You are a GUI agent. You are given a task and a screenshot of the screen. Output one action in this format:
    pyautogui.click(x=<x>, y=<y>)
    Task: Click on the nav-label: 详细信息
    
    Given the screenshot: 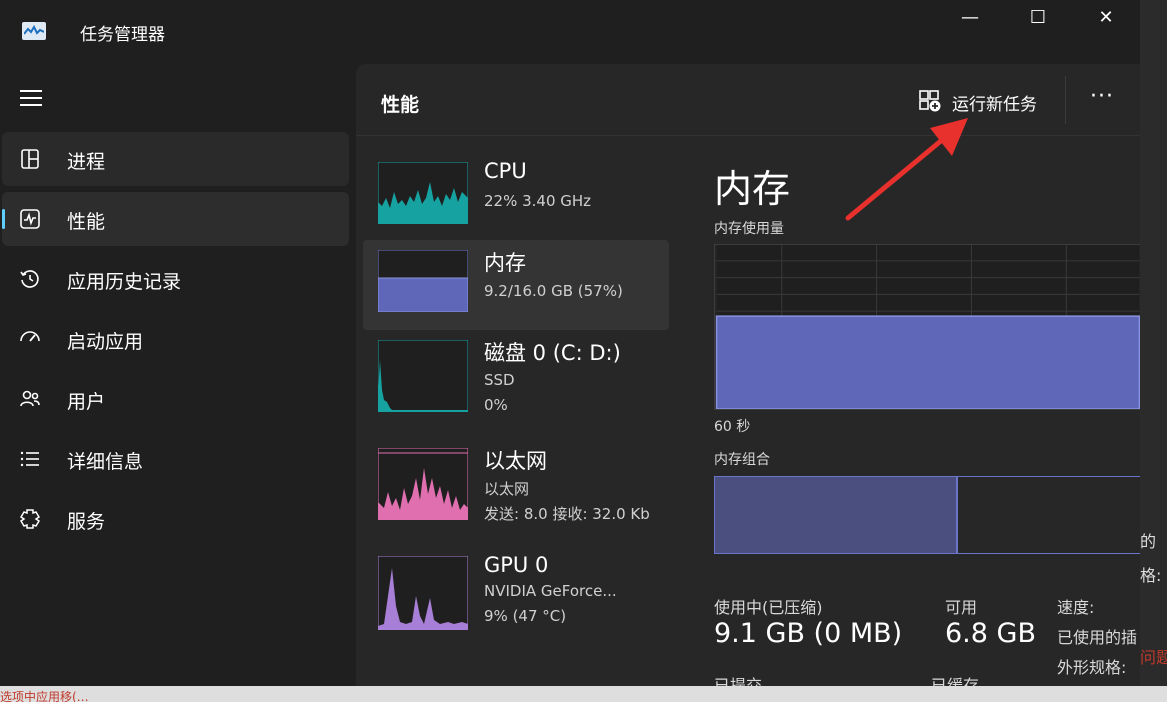 What is the action you would take?
    pyautogui.click(x=105, y=462)
    